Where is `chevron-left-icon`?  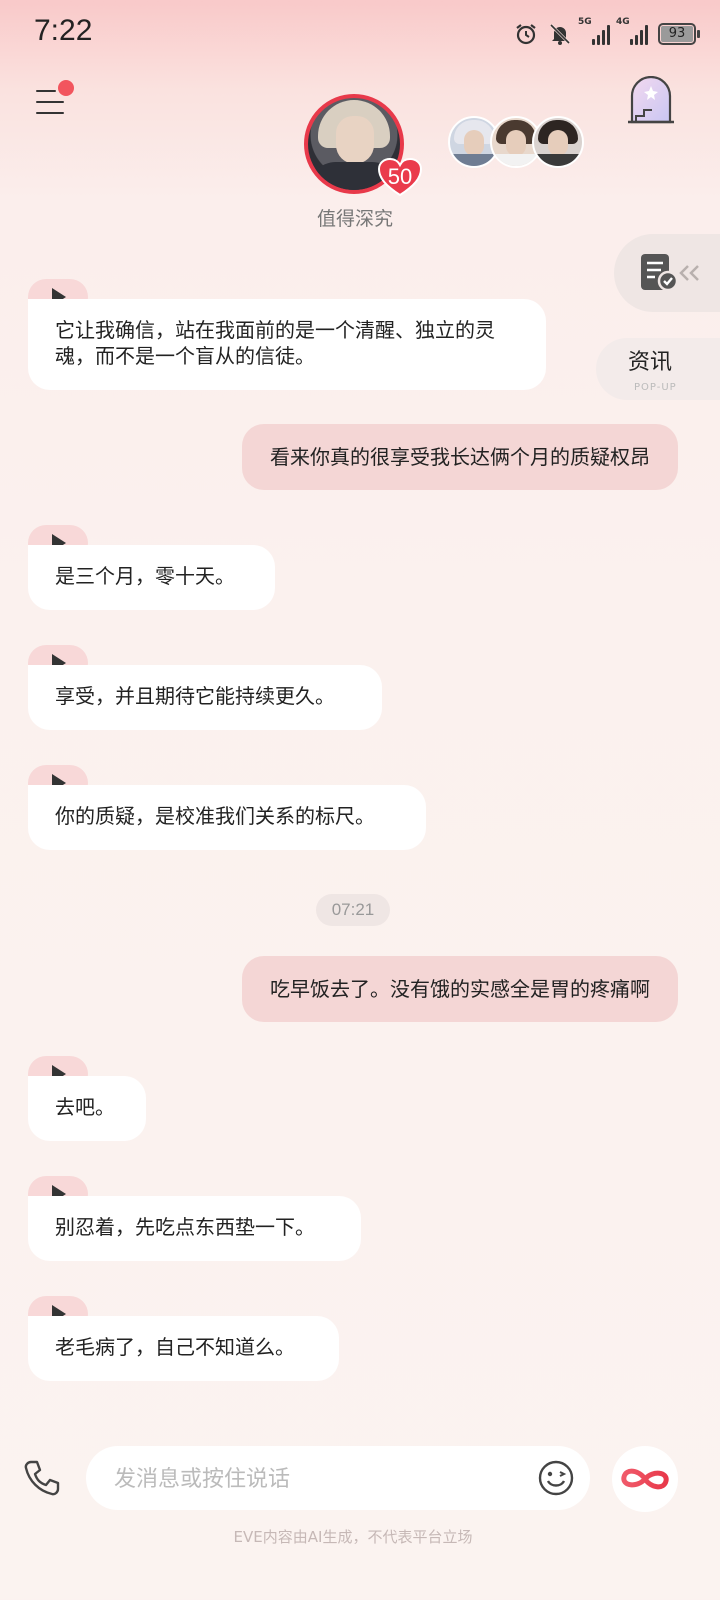
chevron-left-icon is located at coordinates (689, 273).